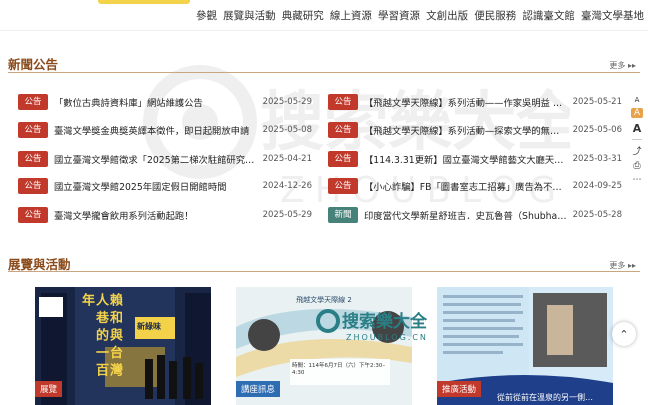 This screenshot has width=648, height=405. What do you see at coordinates (144, 2) in the screenshot?
I see `top-banner-strip` at bounding box center [144, 2].